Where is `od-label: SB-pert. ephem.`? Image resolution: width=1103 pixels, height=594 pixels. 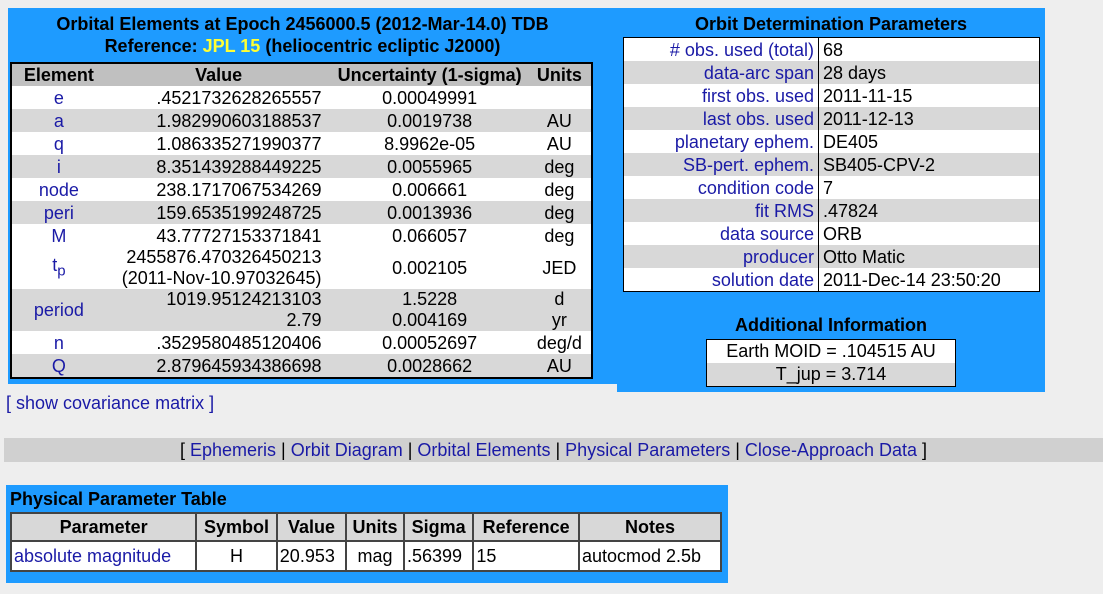
od-label: SB-pert. ephem. is located at coordinates (721, 164).